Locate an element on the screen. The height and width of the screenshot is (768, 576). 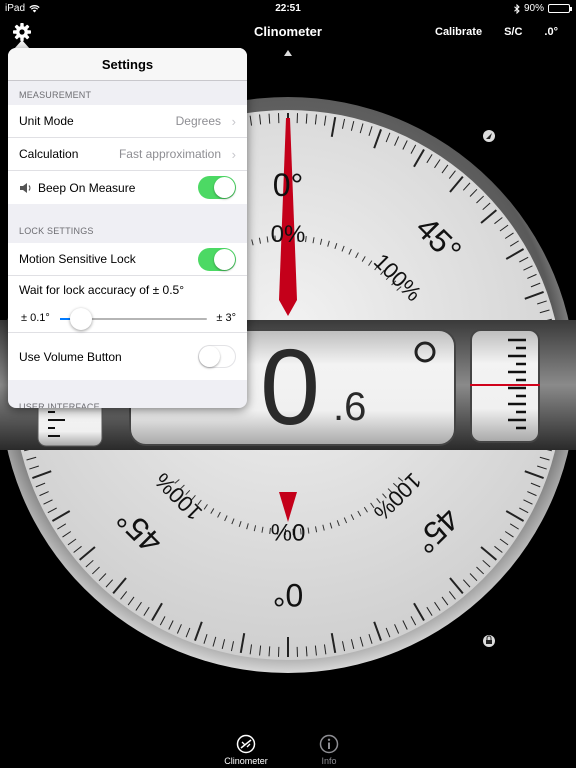
motion-lock-label: Motion Sensitive Lock is located at coordinates (77, 259).